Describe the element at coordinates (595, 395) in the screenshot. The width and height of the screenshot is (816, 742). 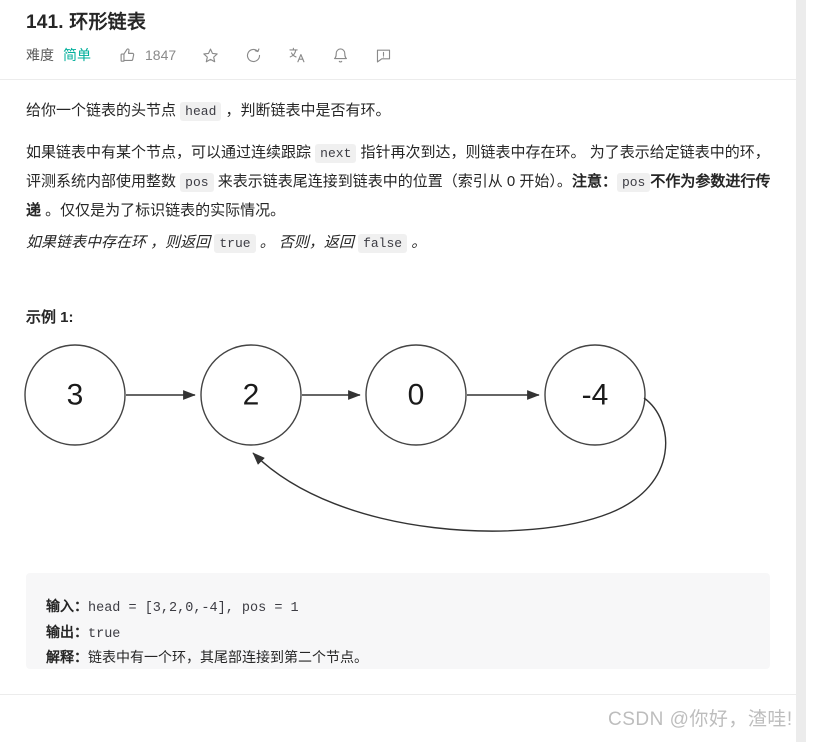
I see `diagram-node-label: -4` at that location.